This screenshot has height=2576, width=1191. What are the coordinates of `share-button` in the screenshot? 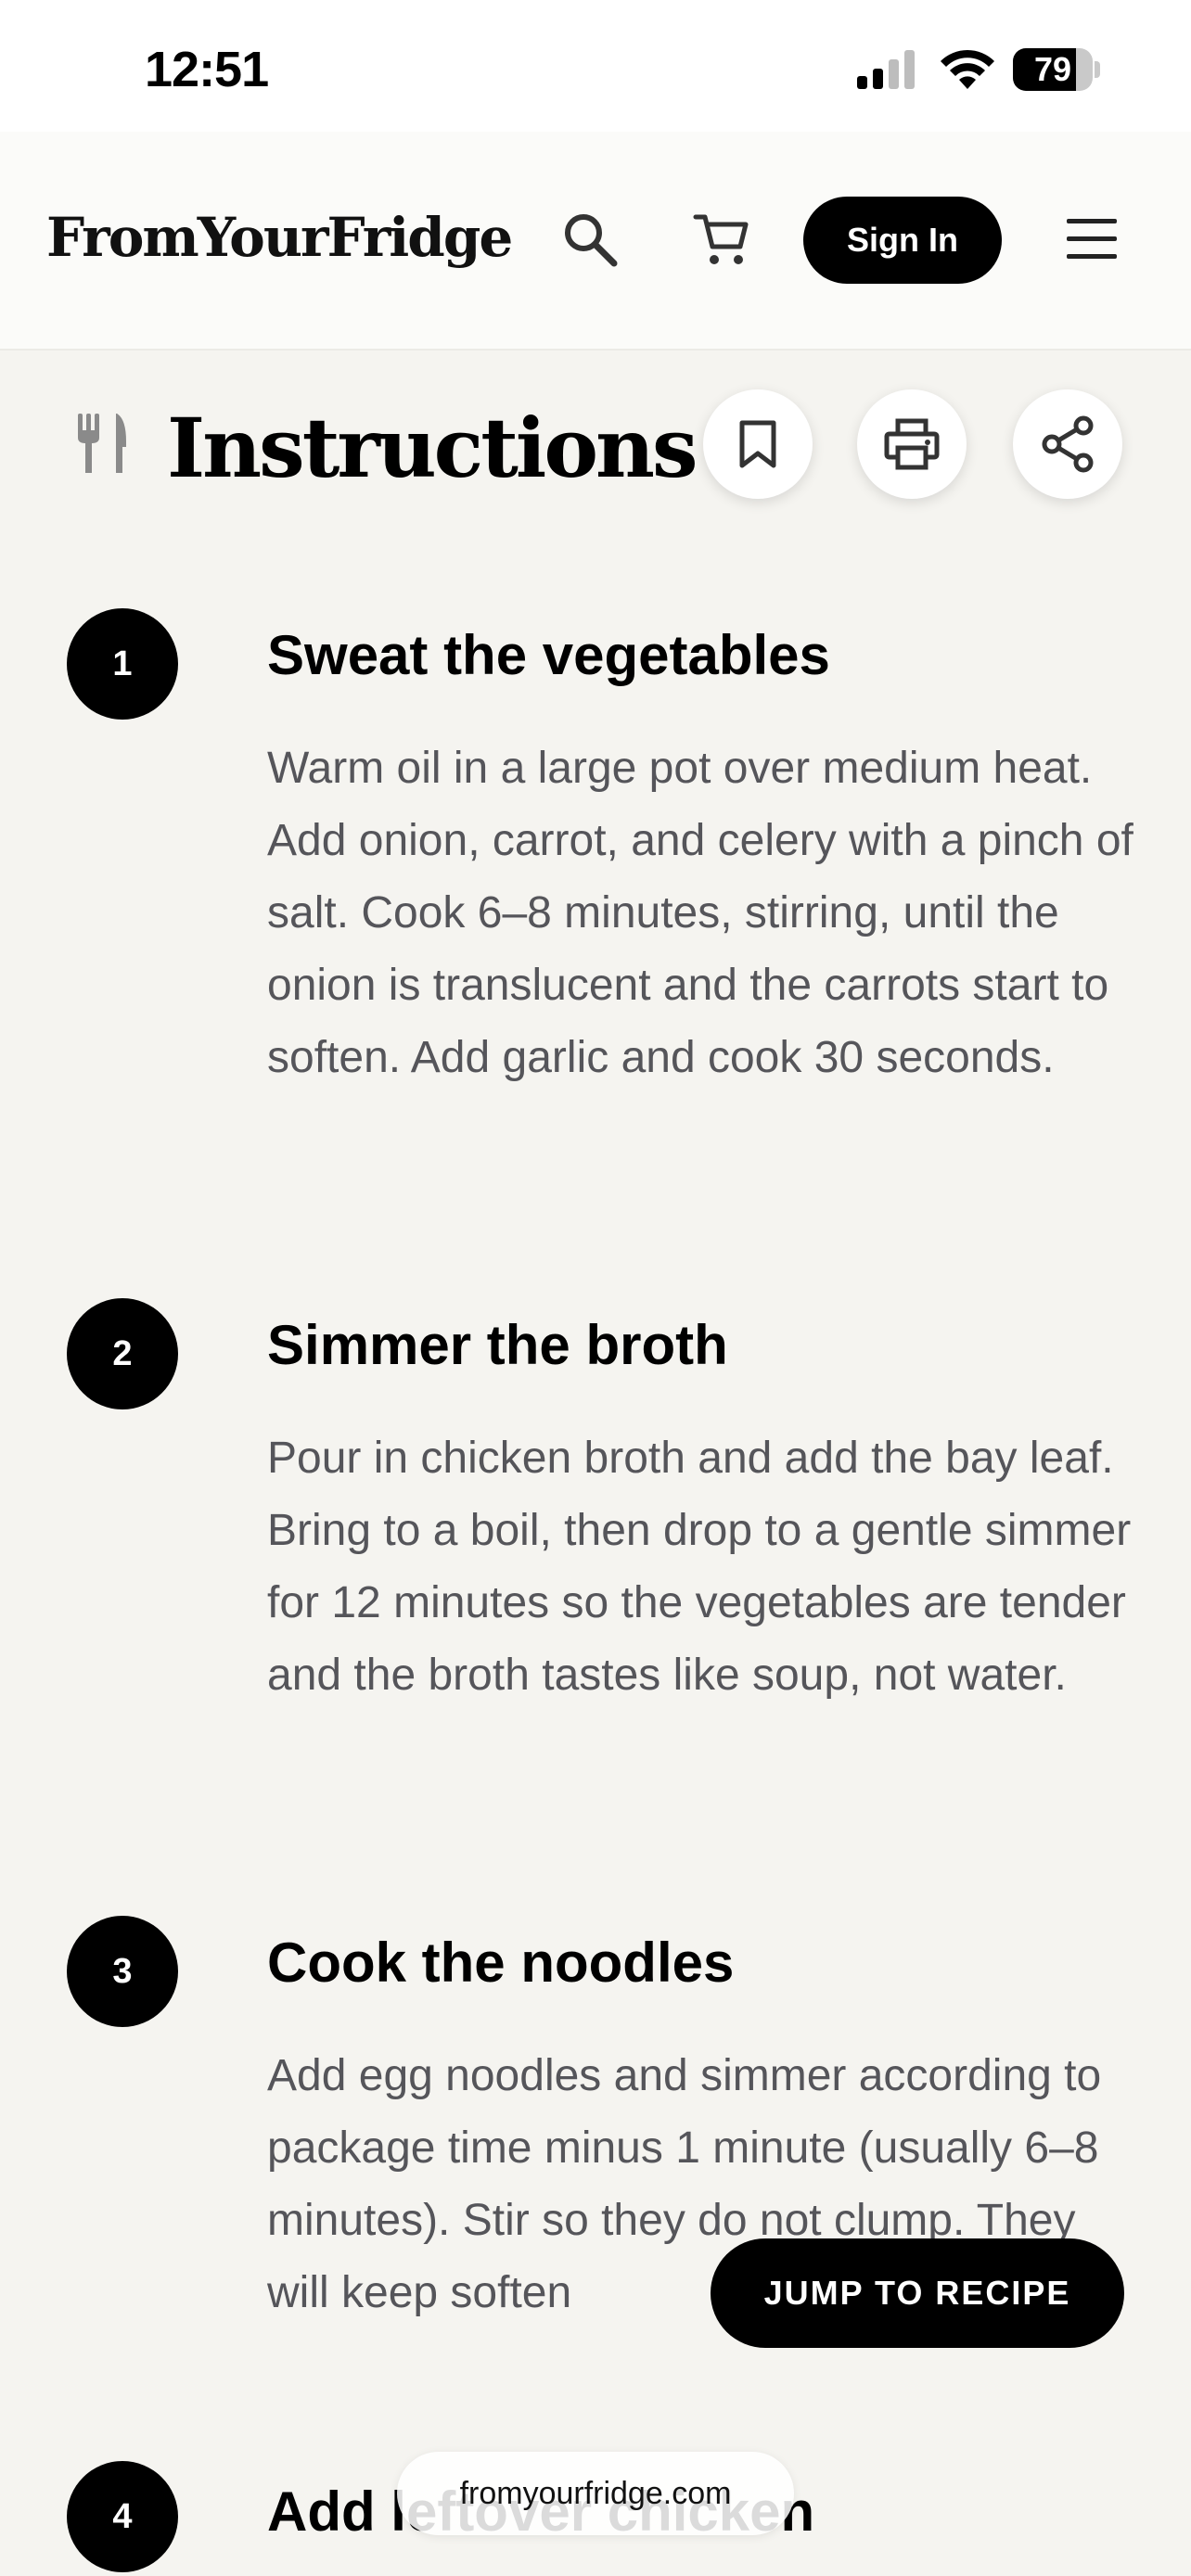 It's located at (1067, 444).